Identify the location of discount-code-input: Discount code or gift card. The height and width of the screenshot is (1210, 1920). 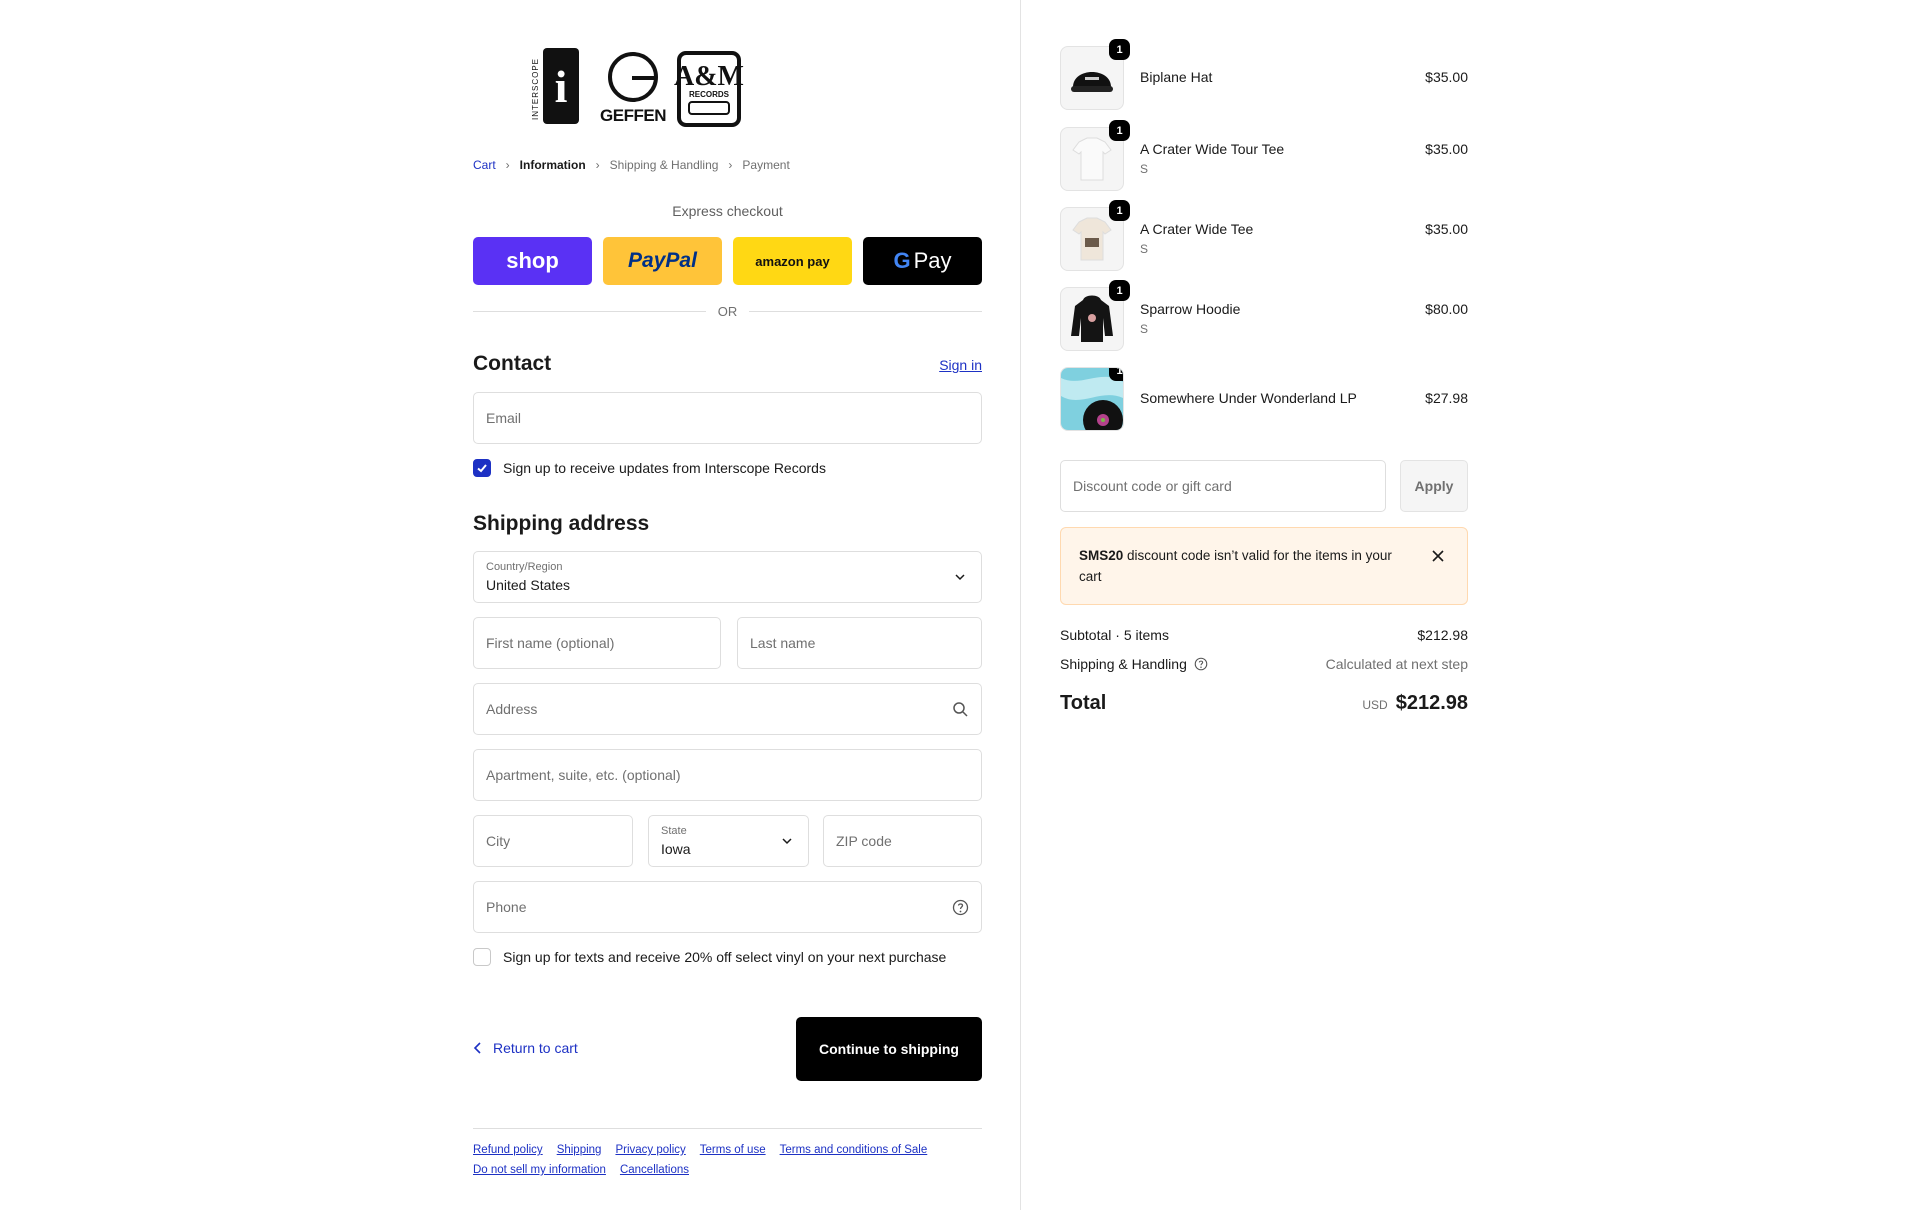
(1223, 486).